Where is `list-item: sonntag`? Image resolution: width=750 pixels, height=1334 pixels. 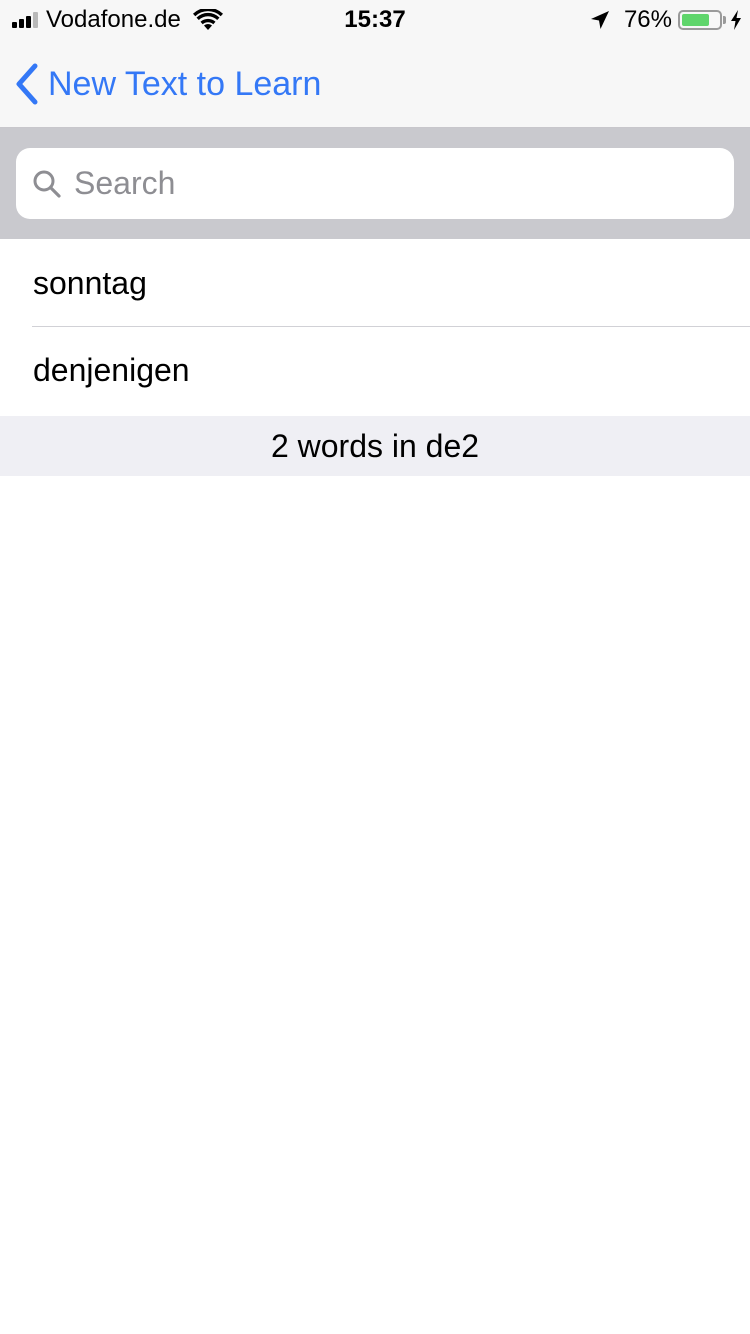
list-item: sonntag is located at coordinates (375, 283).